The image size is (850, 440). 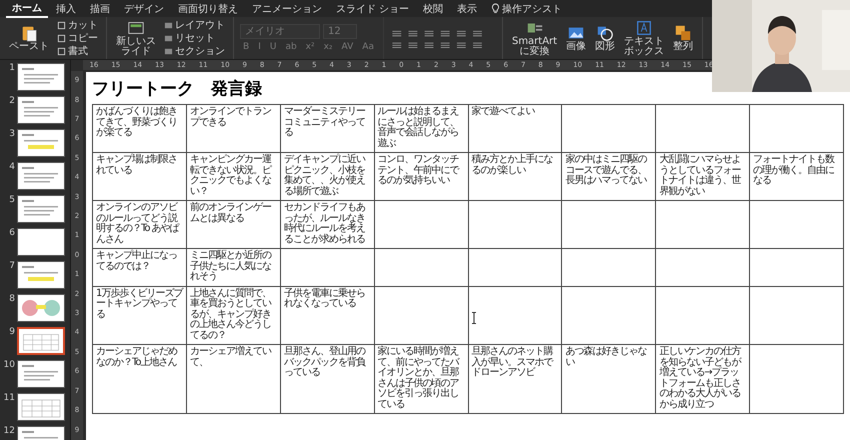 What do you see at coordinates (208, 8) in the screenshot?
I see `menu-tab: 画面切り替え` at bounding box center [208, 8].